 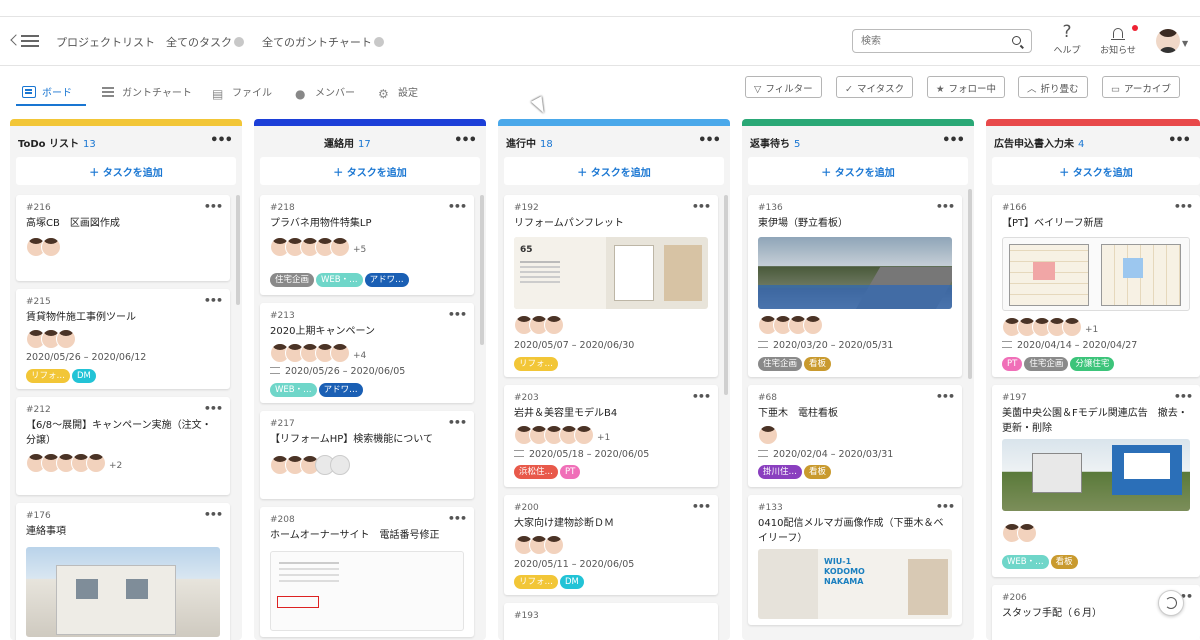 I want to click on task-card: #208 ••• ホームオーナーサイト 電話番号修正, so click(x=367, y=572).